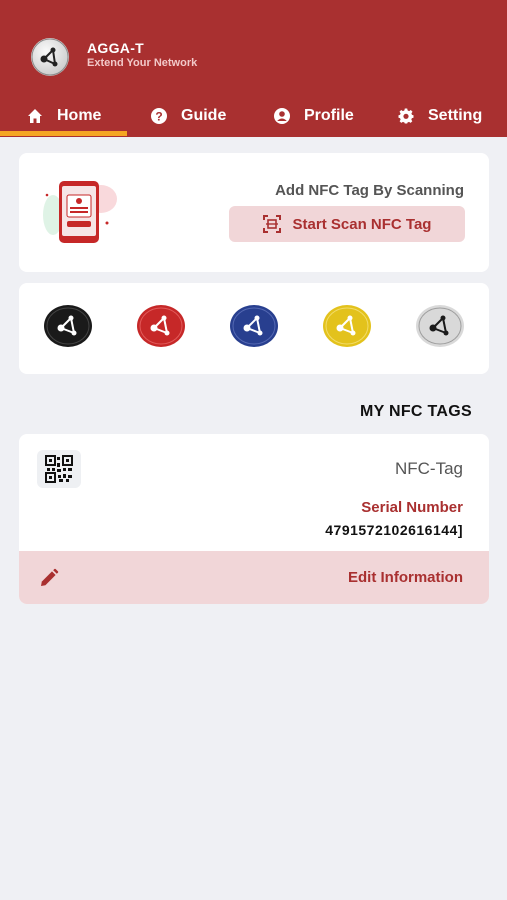 The image size is (507, 900). I want to click on tab-setting: Setting, so click(440, 116).